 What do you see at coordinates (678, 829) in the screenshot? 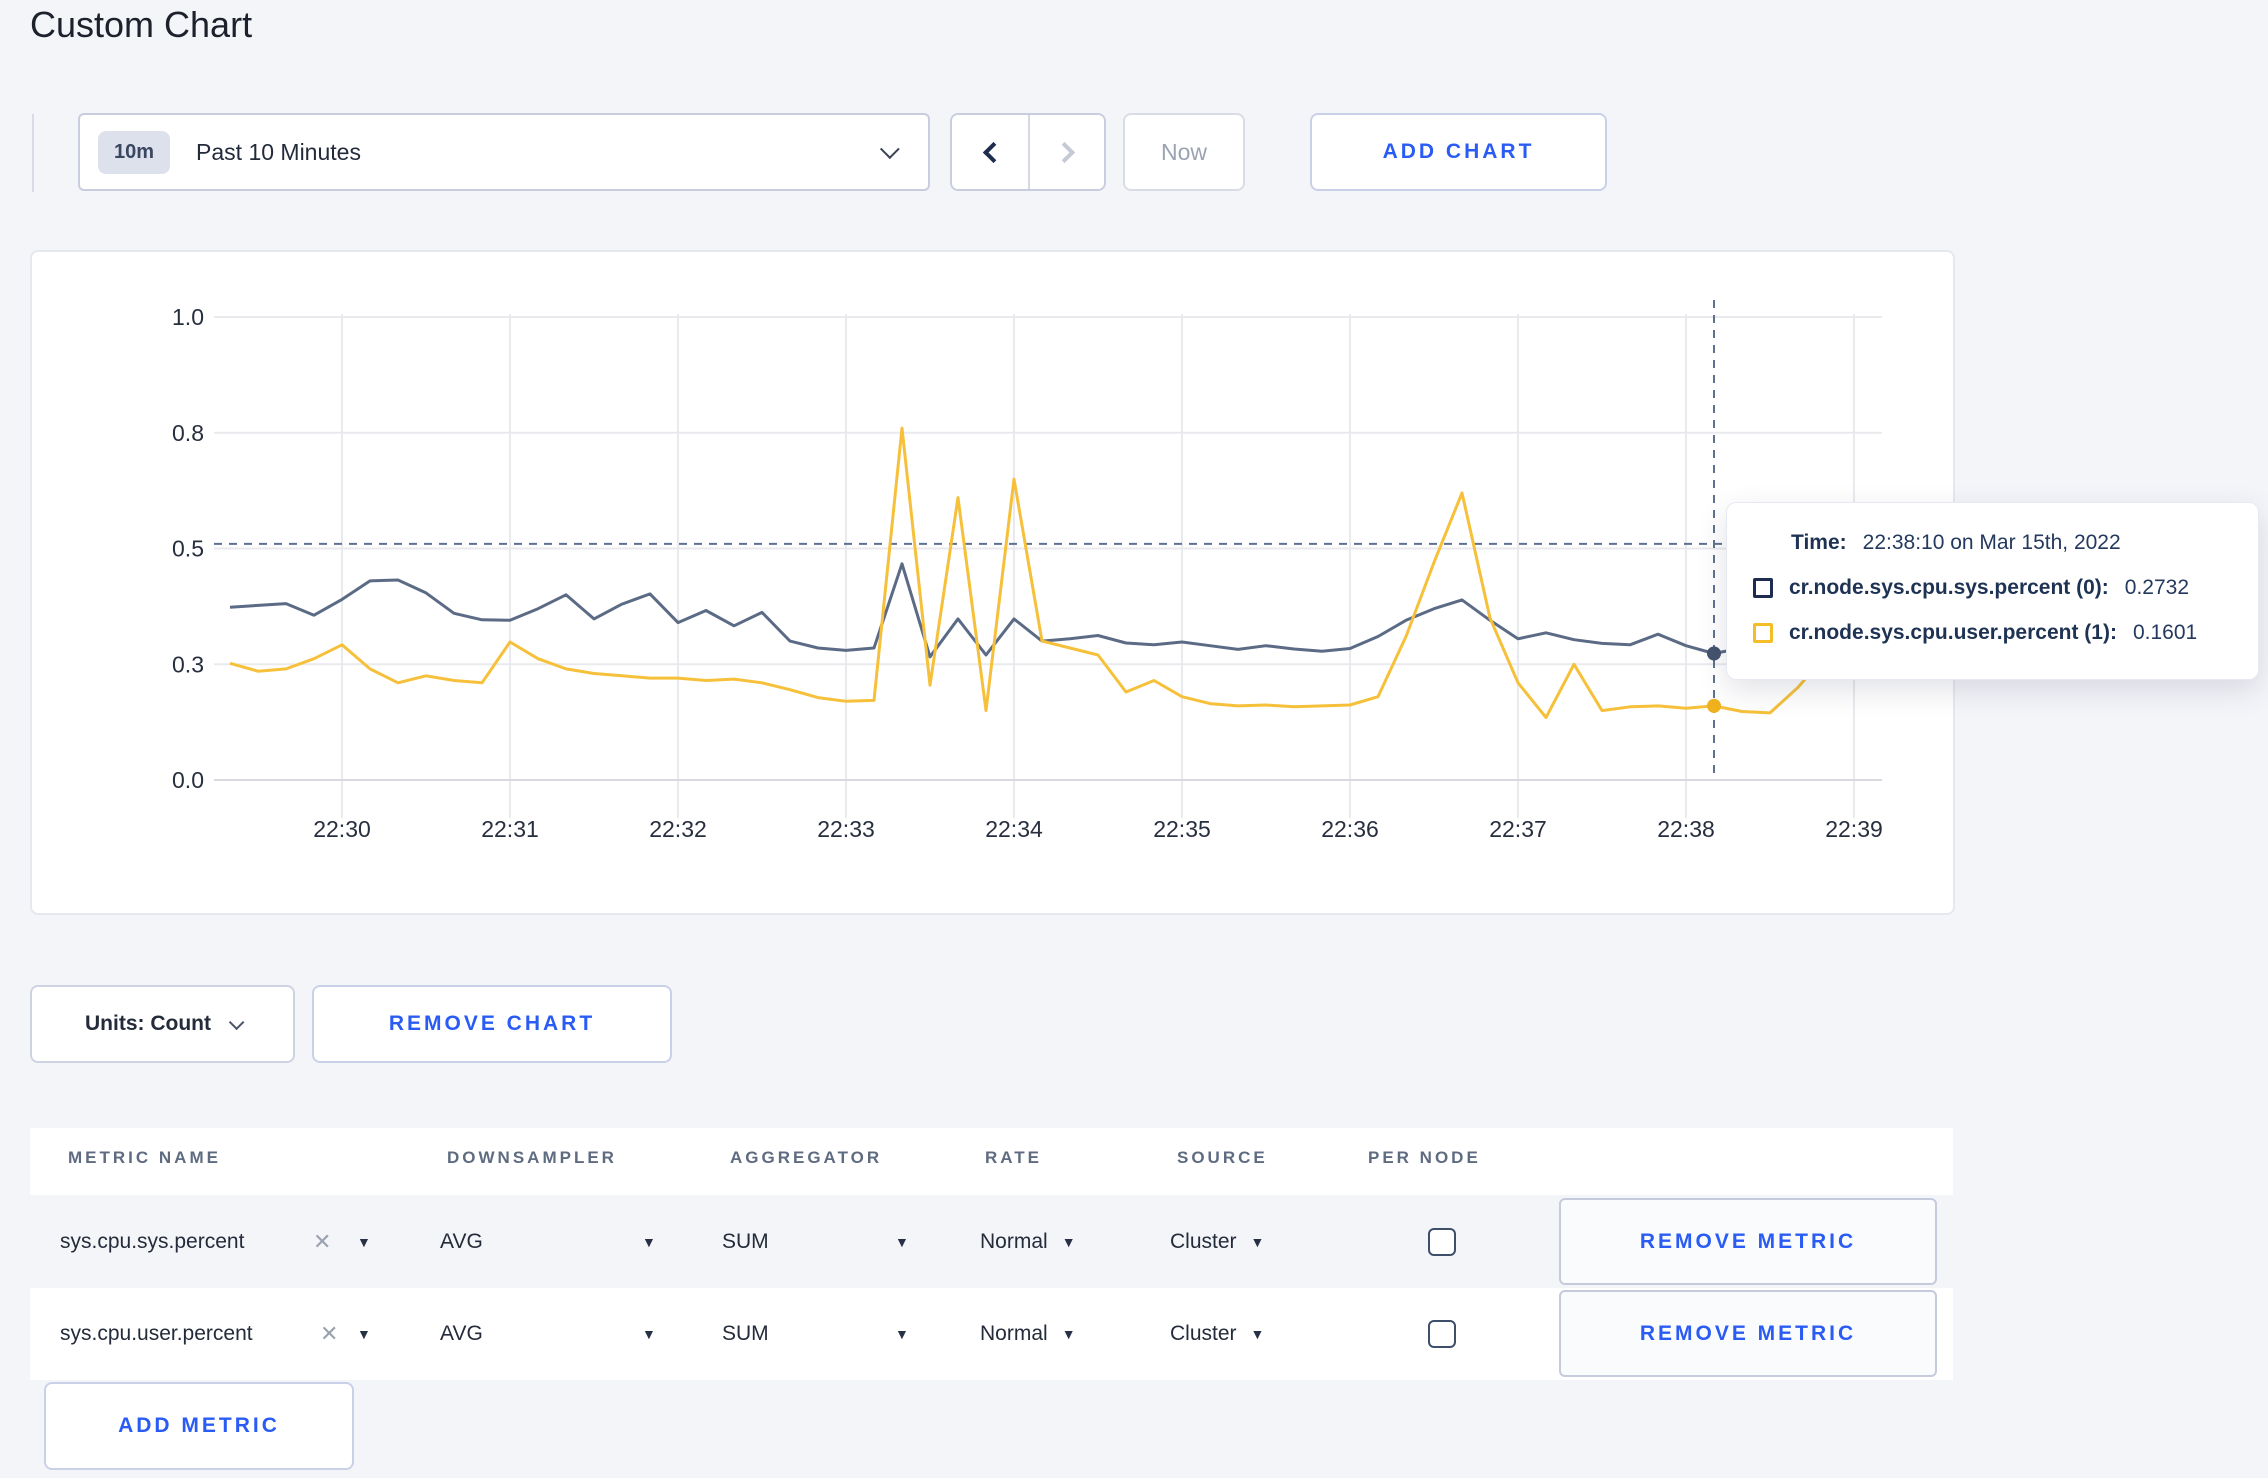
I see `svg-text: 22:32` at bounding box center [678, 829].